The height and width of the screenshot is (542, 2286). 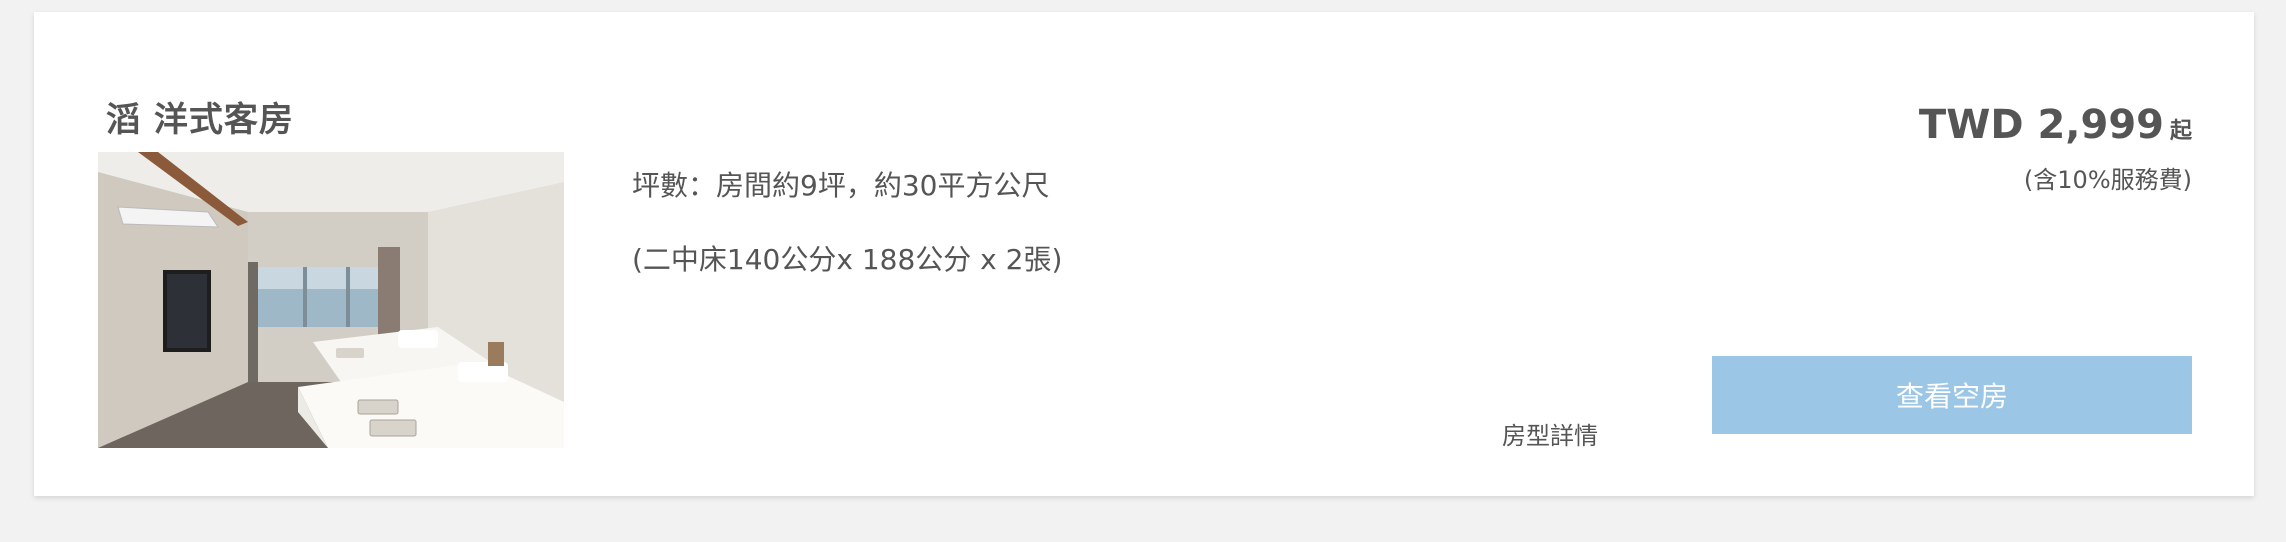 I want to click on price: TWD 2,999 起, so click(x=2055, y=125).